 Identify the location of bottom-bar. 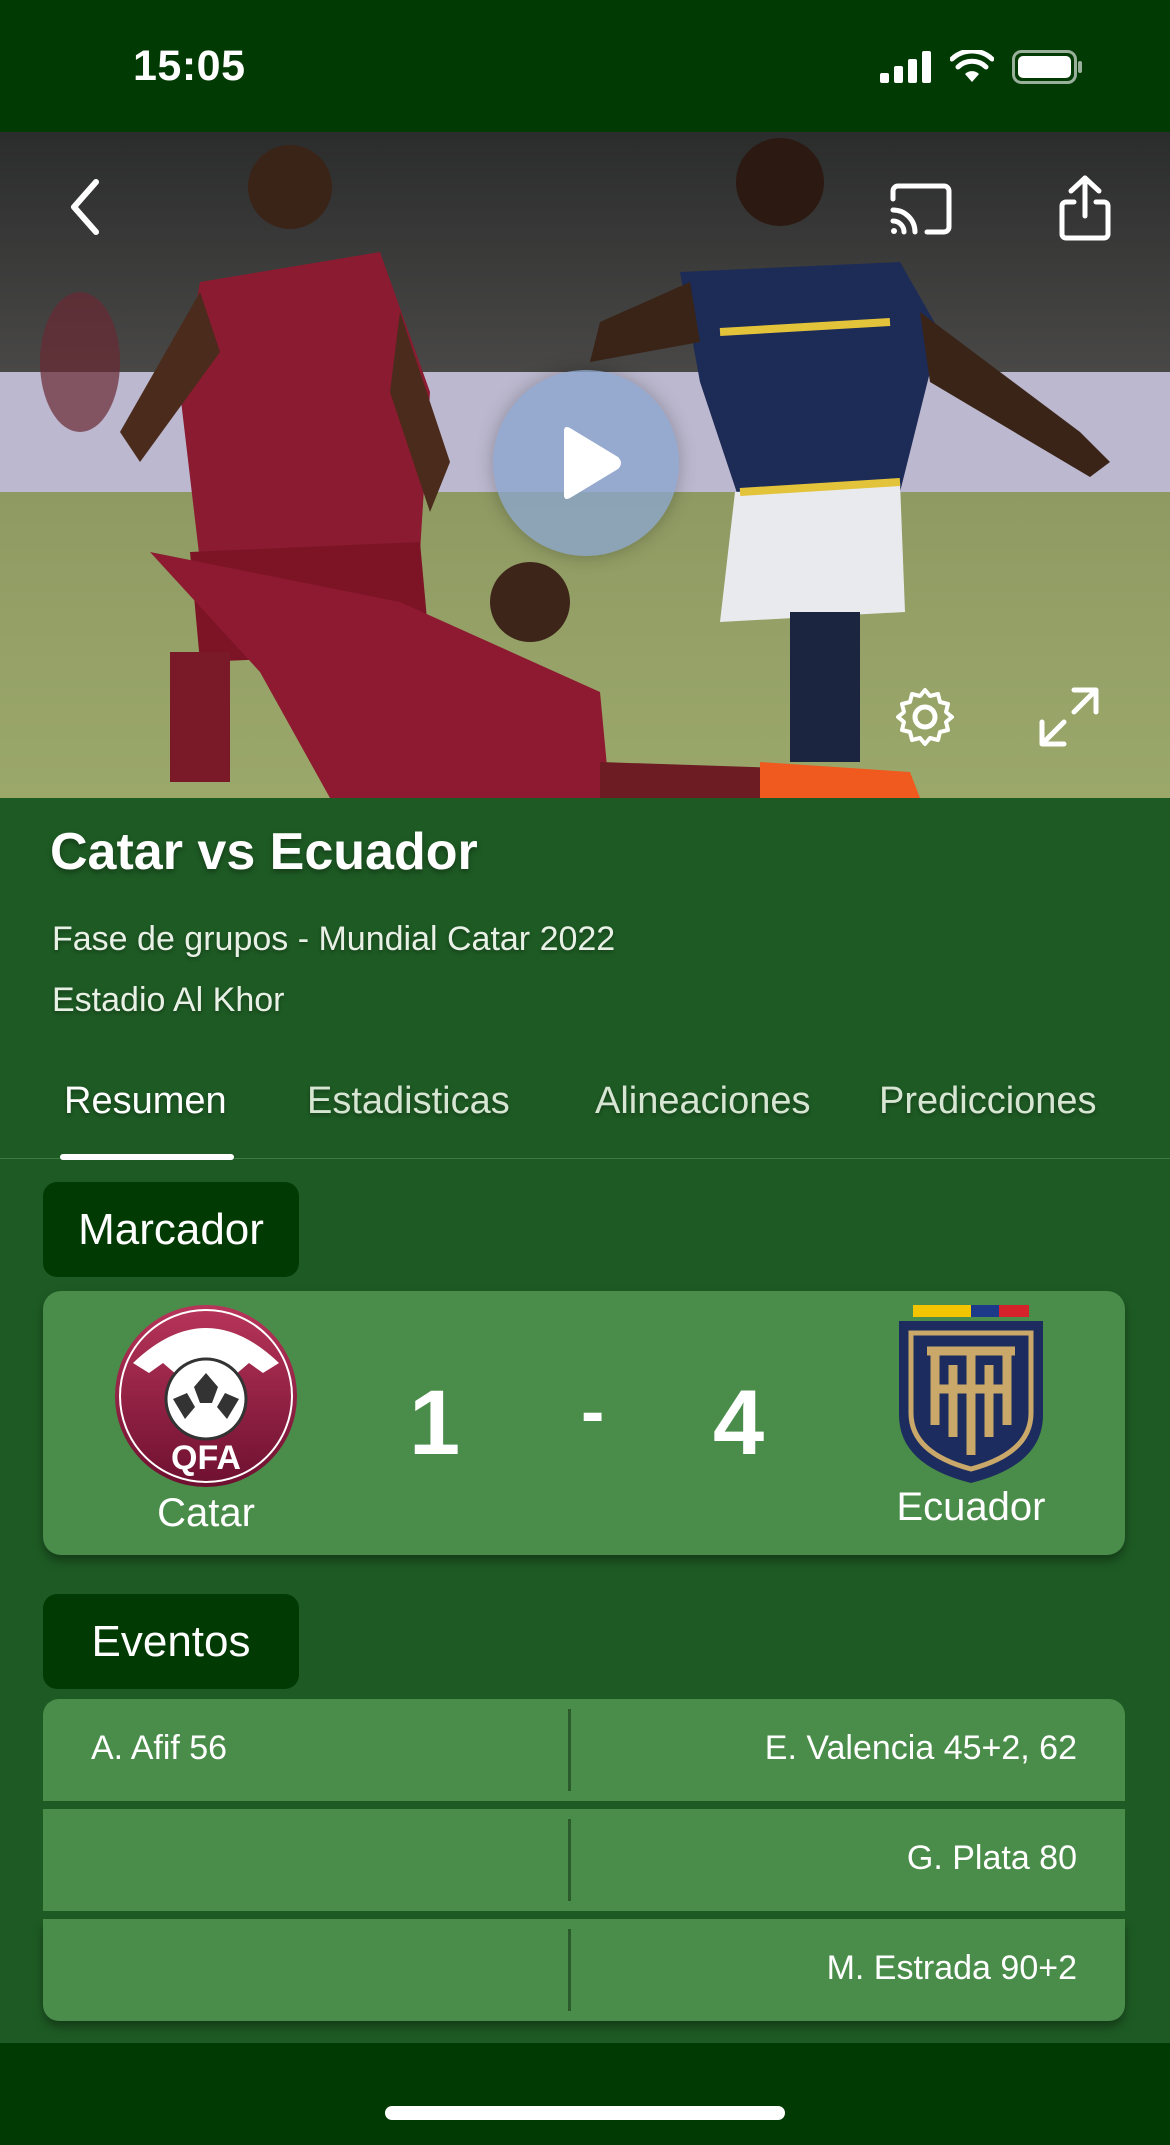
(585, 2094).